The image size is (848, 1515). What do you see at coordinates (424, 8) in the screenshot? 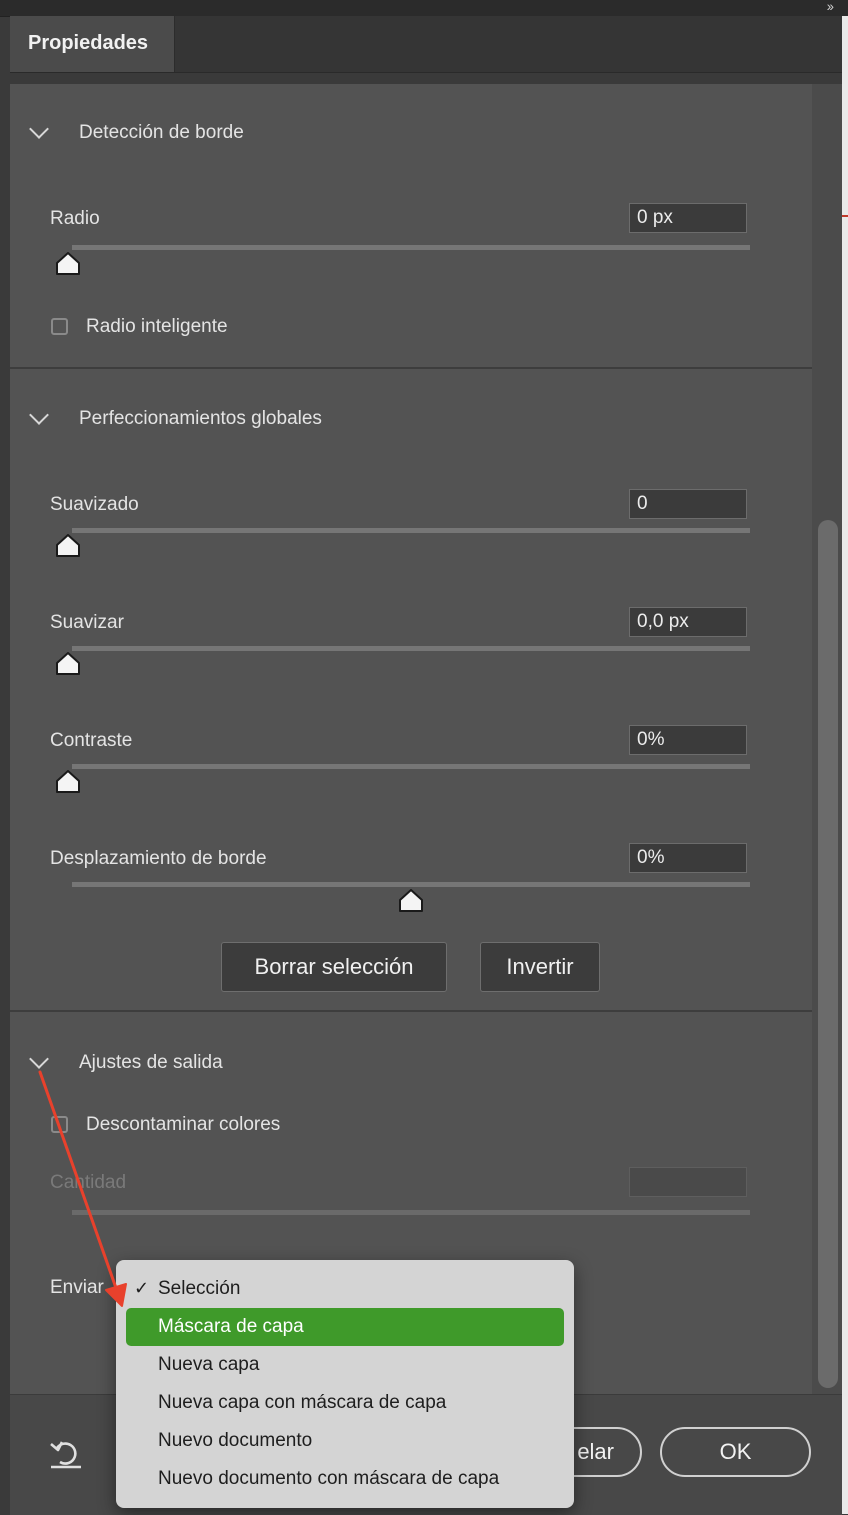
I see `top-strip` at bounding box center [424, 8].